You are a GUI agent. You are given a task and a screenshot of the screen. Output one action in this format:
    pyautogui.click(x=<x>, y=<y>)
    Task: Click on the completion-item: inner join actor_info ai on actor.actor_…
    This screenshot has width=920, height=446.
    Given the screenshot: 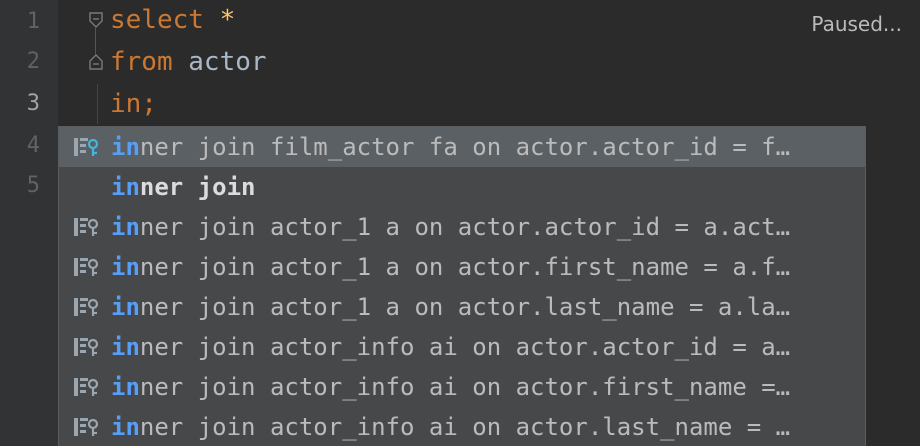 What is the action you would take?
    pyautogui.click(x=462, y=347)
    